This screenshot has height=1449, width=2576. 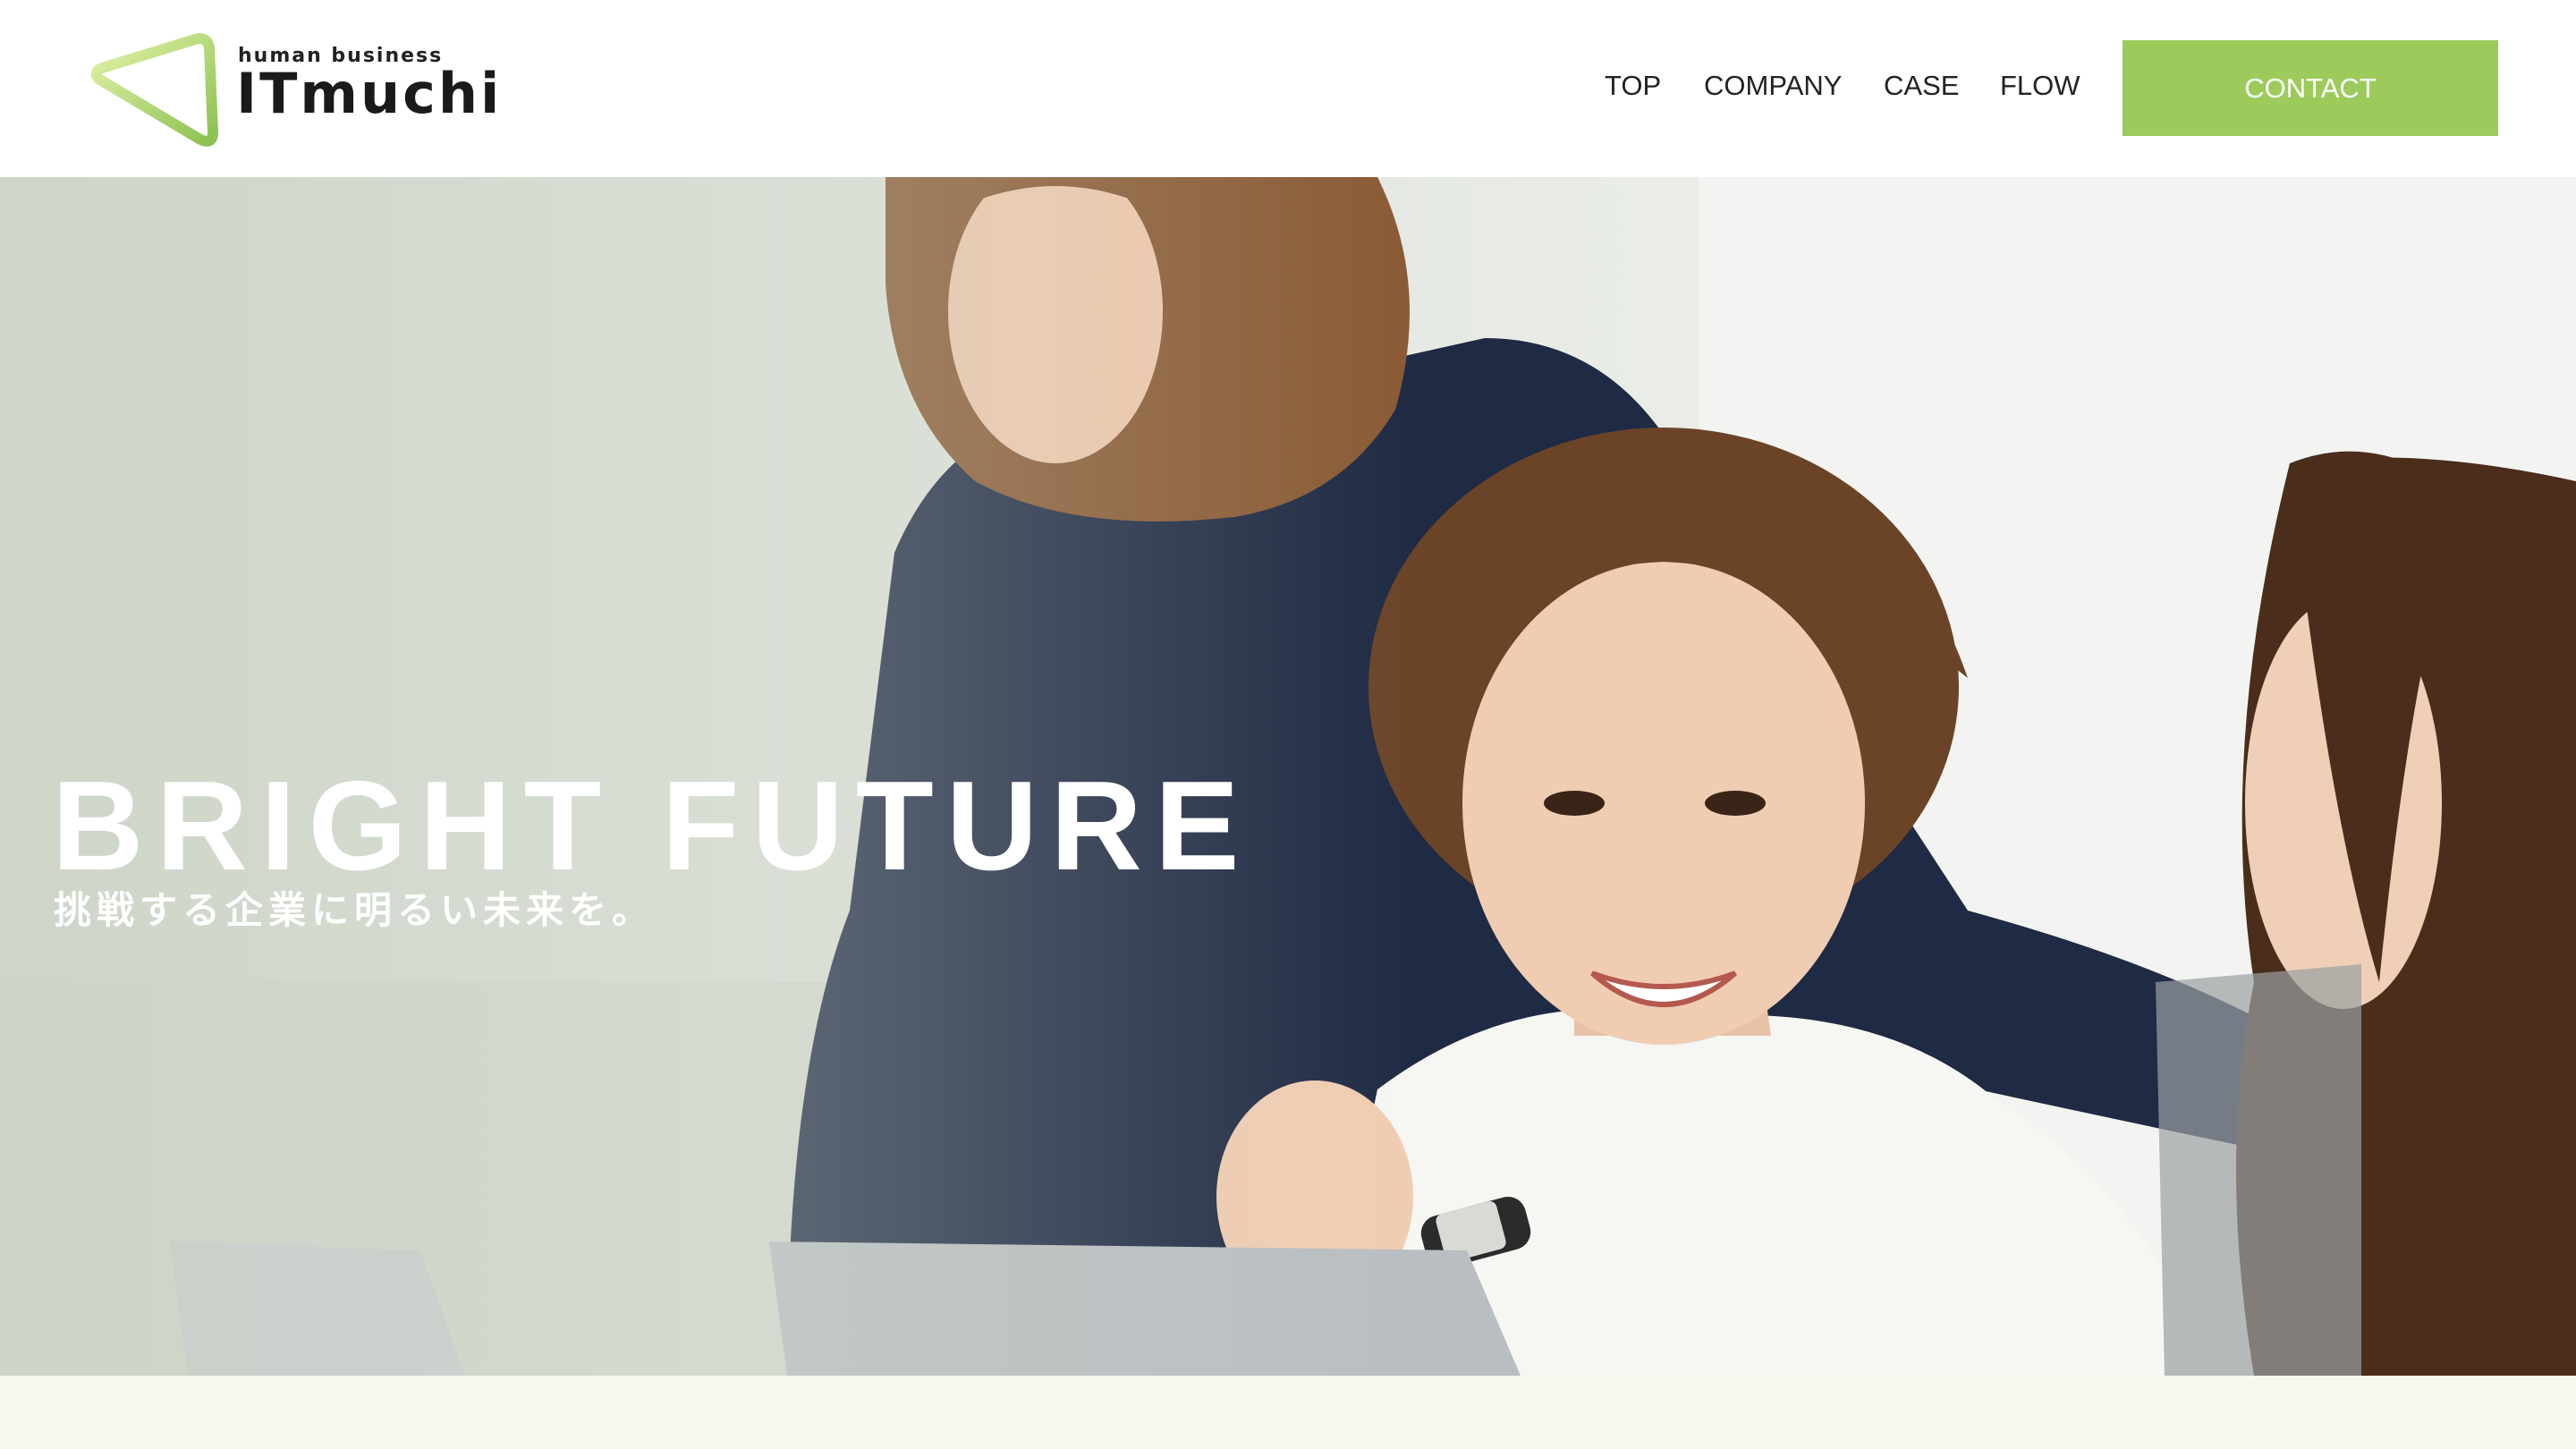 I want to click on nav-top: TOP, so click(x=1633, y=85).